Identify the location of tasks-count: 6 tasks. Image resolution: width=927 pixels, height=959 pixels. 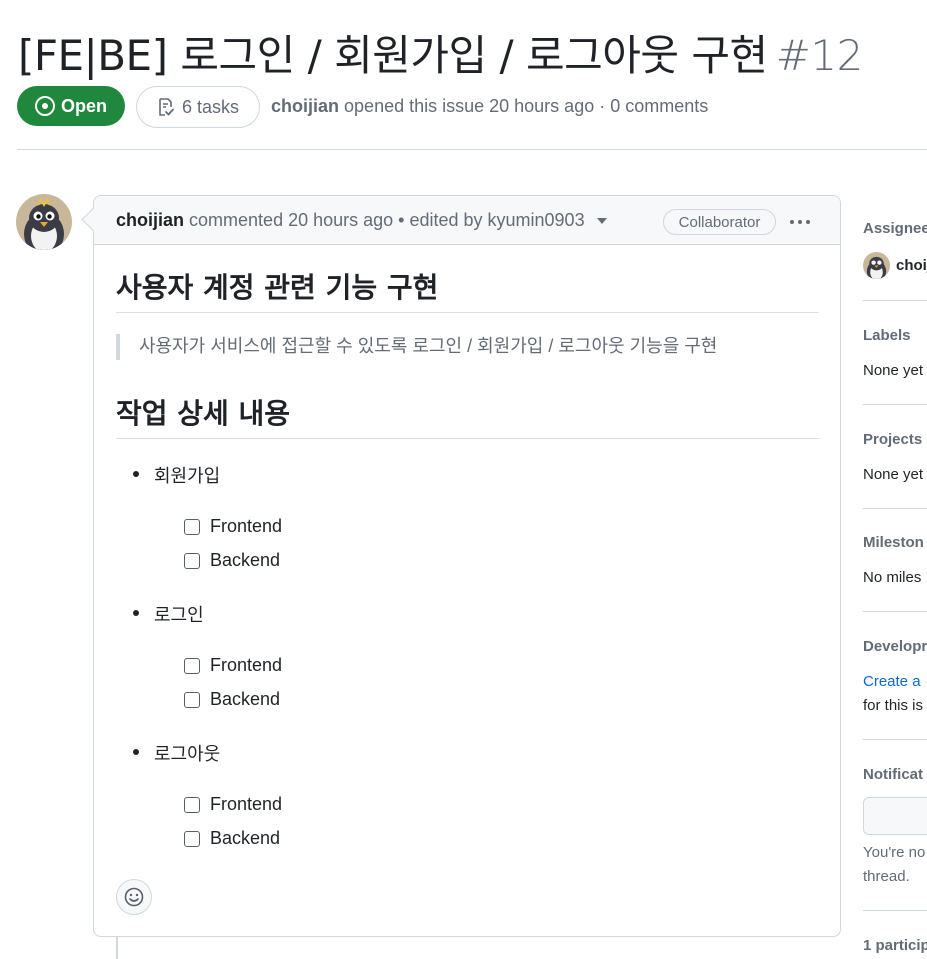
(210, 106).